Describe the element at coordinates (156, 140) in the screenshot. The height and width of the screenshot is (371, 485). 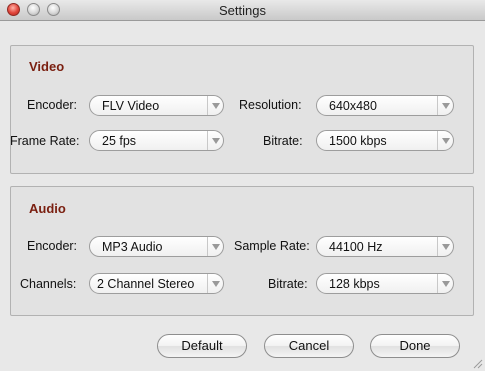
I see `video-frame-rate-select: 25 fps` at that location.